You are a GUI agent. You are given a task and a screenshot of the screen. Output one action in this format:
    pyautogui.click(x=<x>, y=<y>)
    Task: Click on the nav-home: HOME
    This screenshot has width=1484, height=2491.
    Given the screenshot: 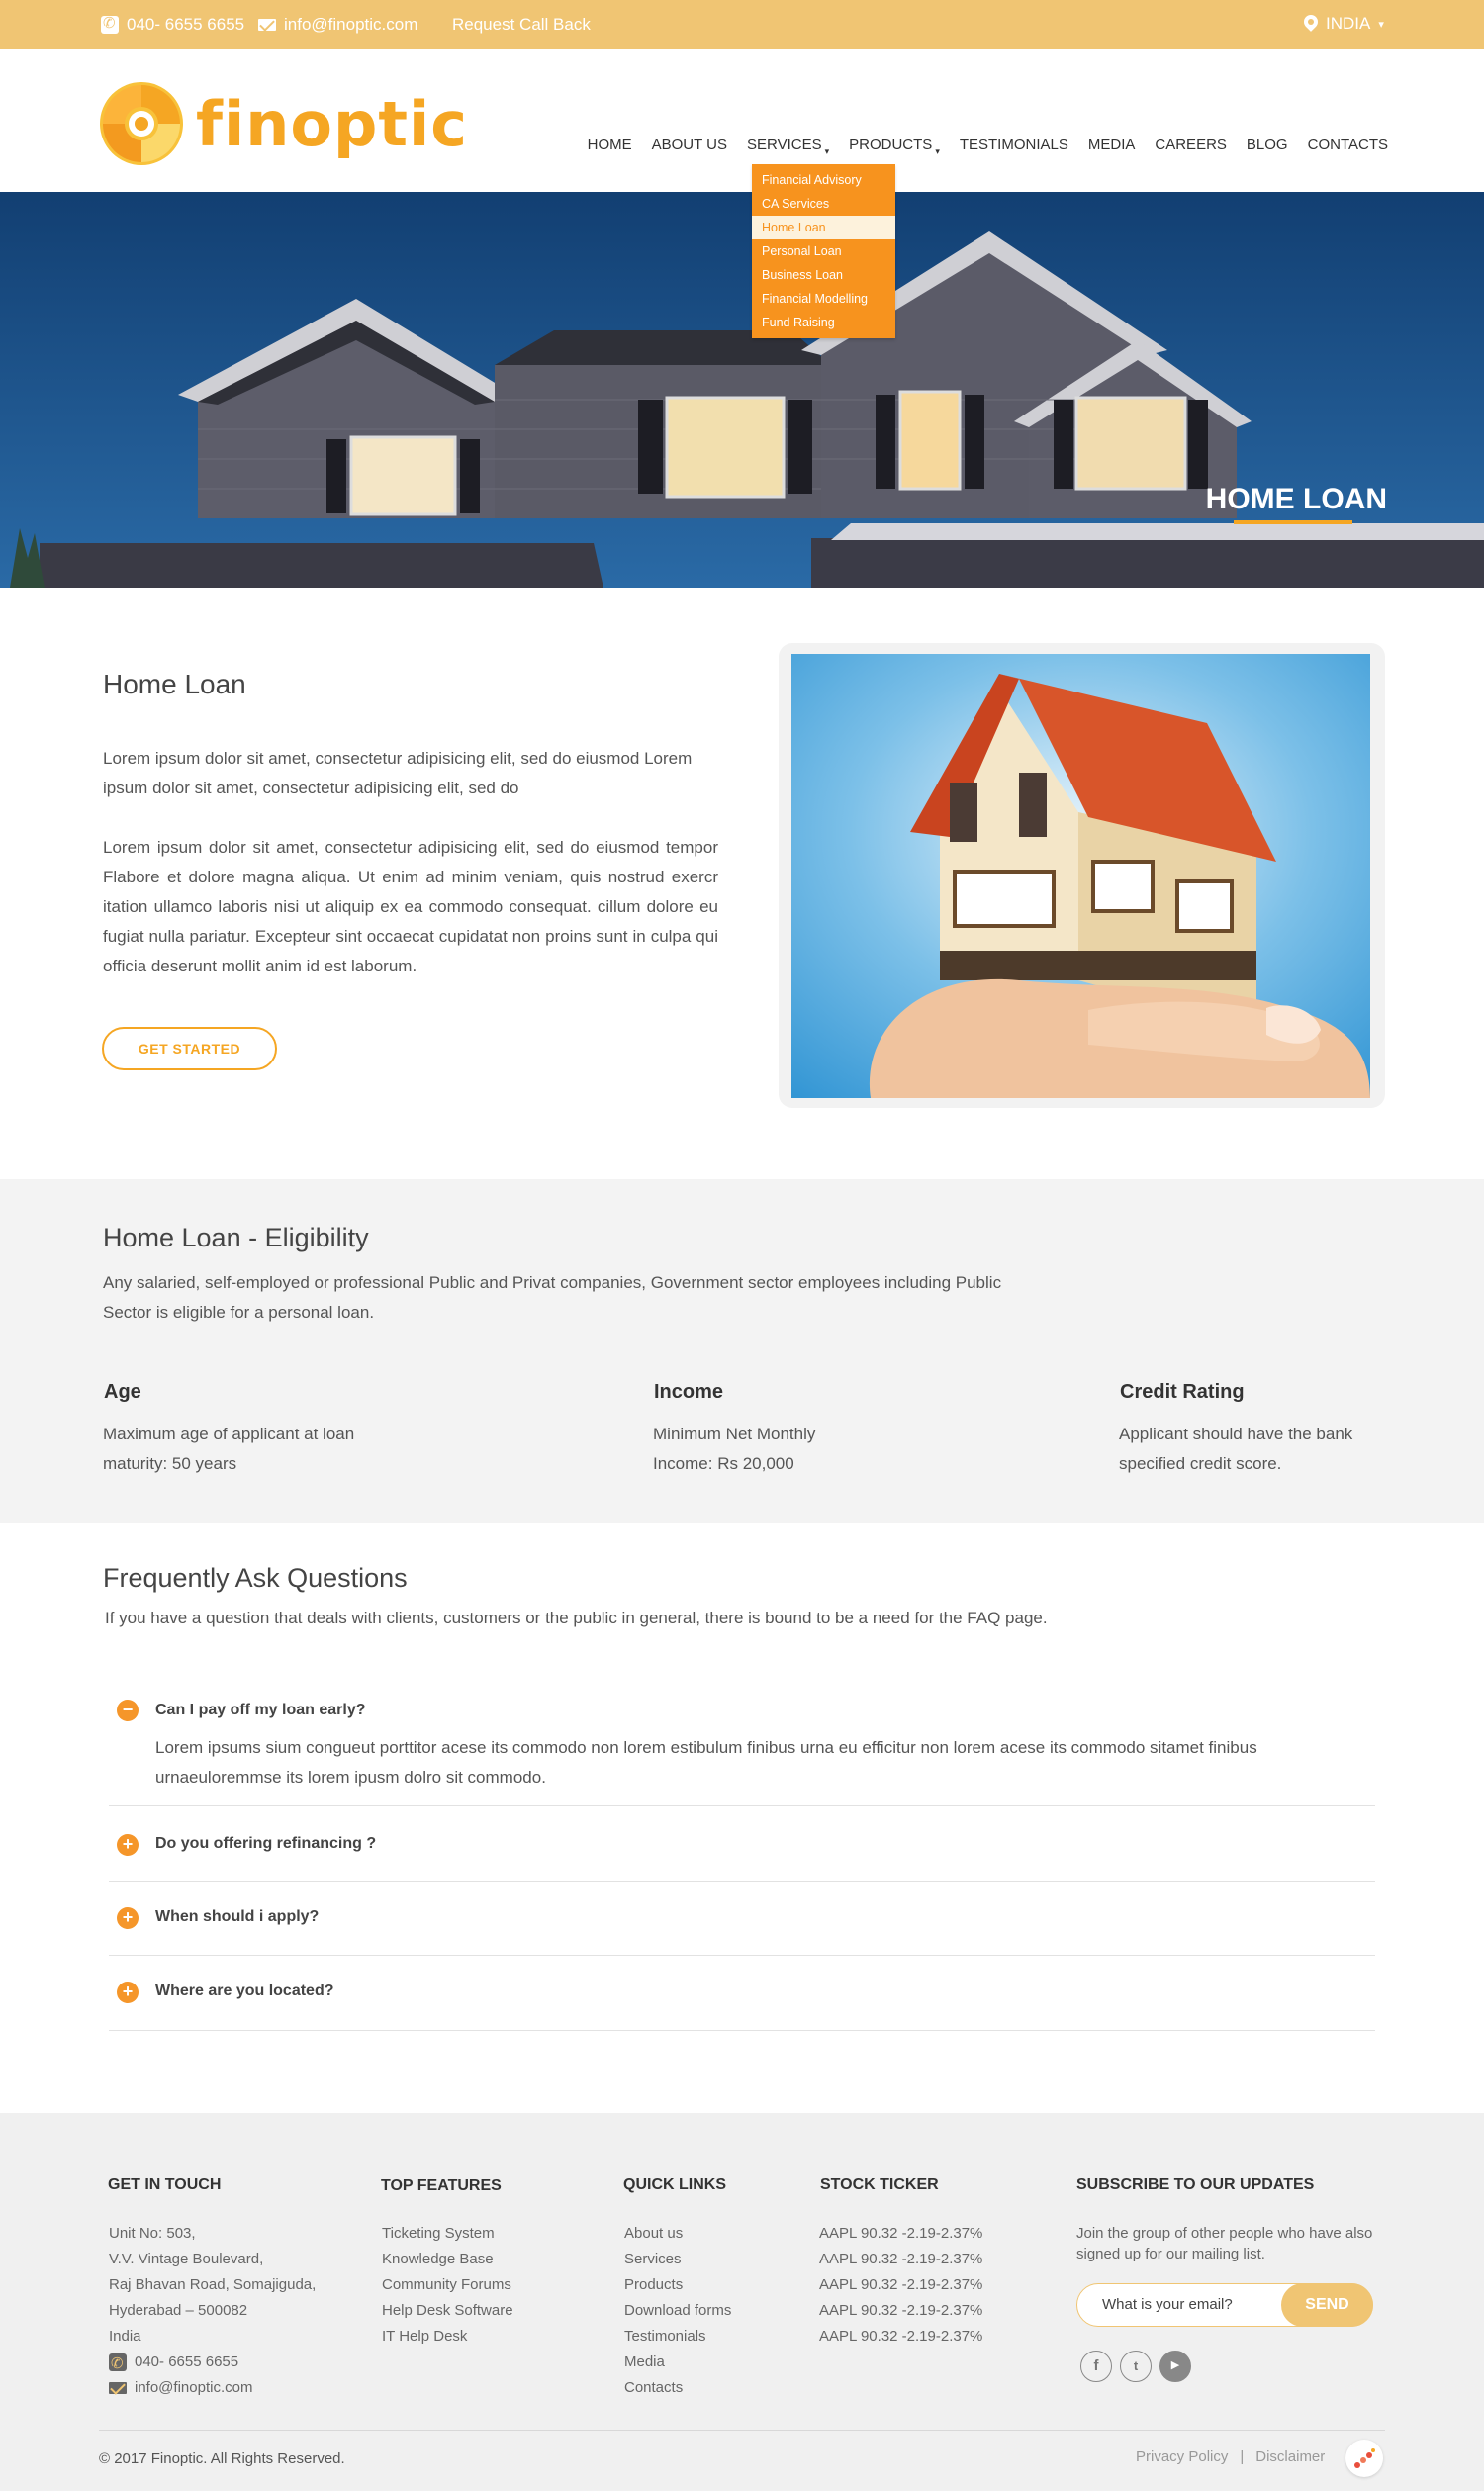 What is the action you would take?
    pyautogui.click(x=610, y=145)
    